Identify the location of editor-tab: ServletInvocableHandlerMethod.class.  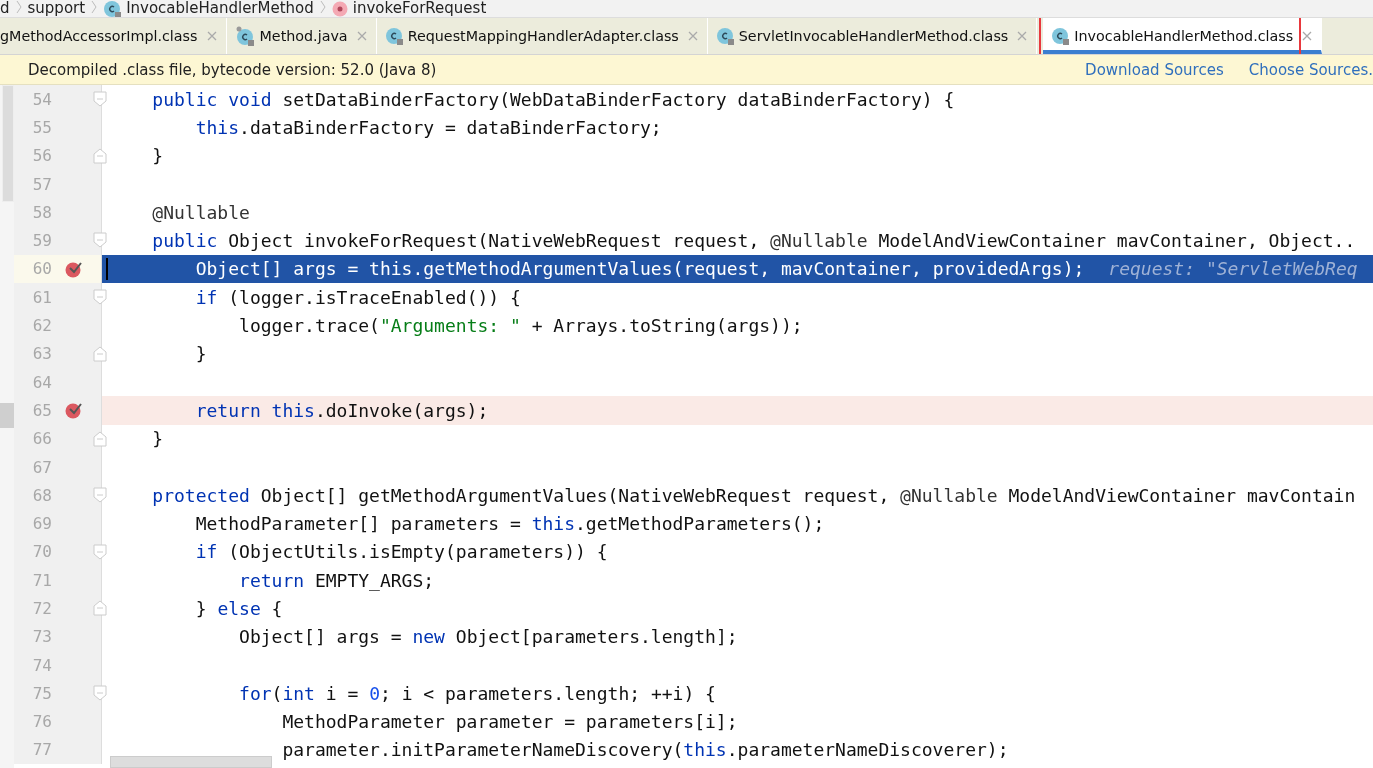
(872, 36).